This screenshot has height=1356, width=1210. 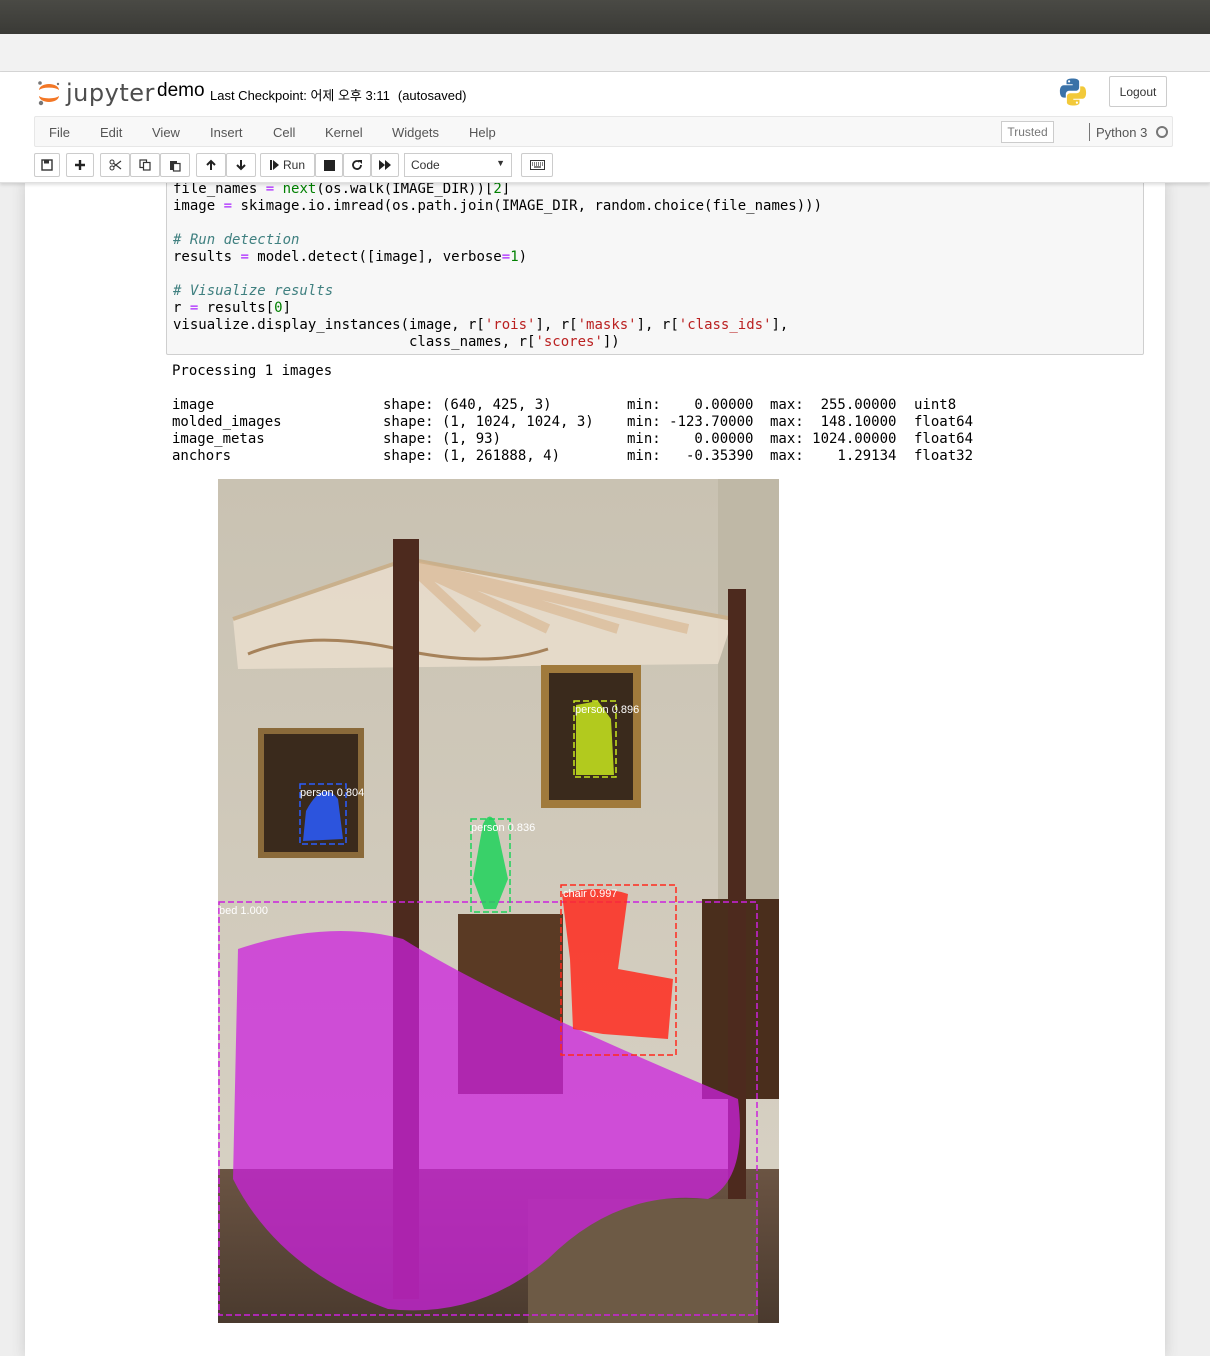 I want to click on move-up-button, so click(x=211, y=165).